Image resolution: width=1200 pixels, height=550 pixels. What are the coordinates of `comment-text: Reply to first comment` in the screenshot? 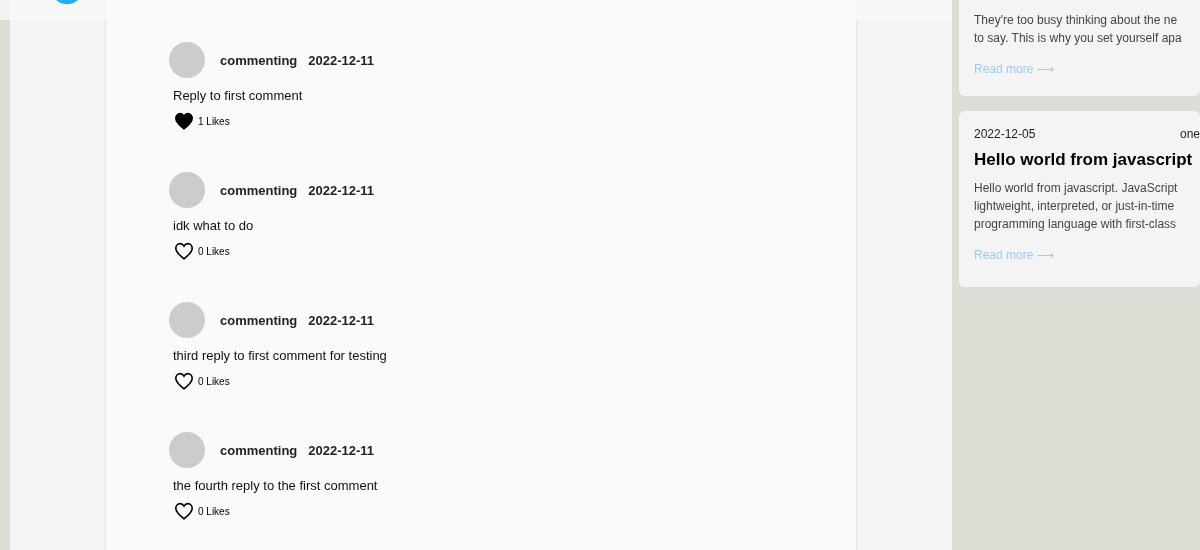 It's located at (238, 95).